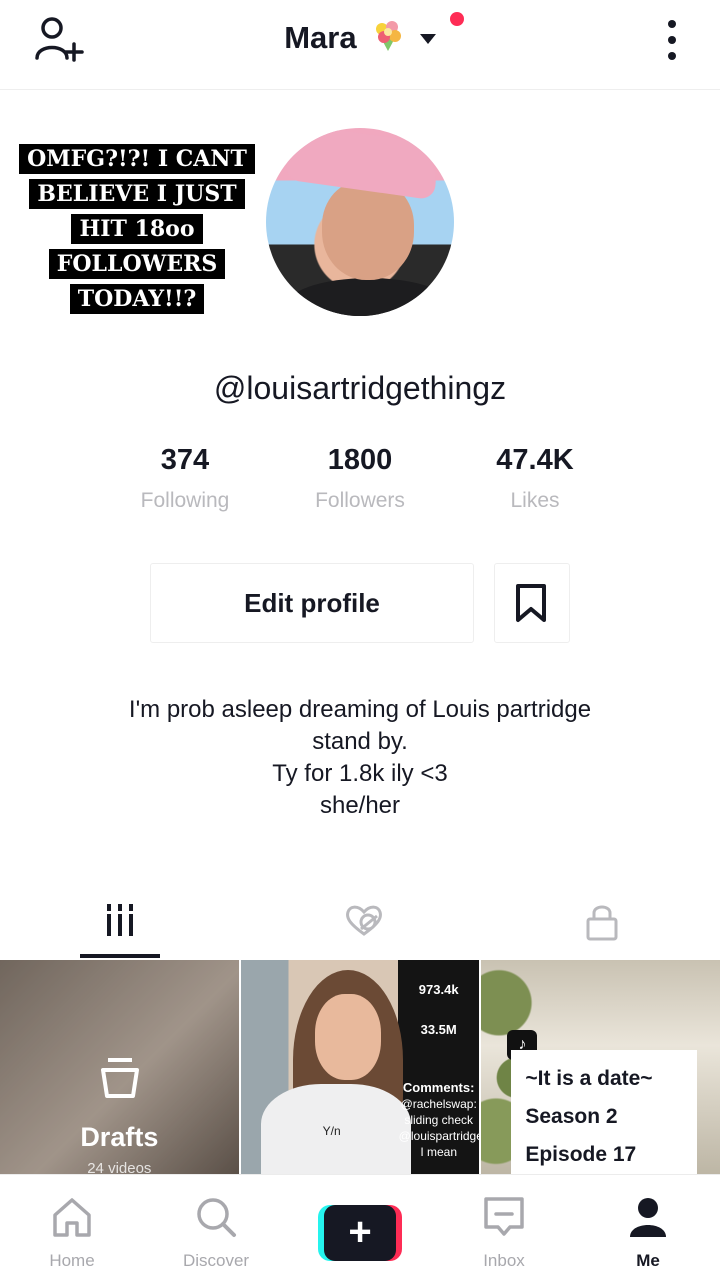  What do you see at coordinates (439, 1136) in the screenshot?
I see `overlay-comment: @louispartridge:` at bounding box center [439, 1136].